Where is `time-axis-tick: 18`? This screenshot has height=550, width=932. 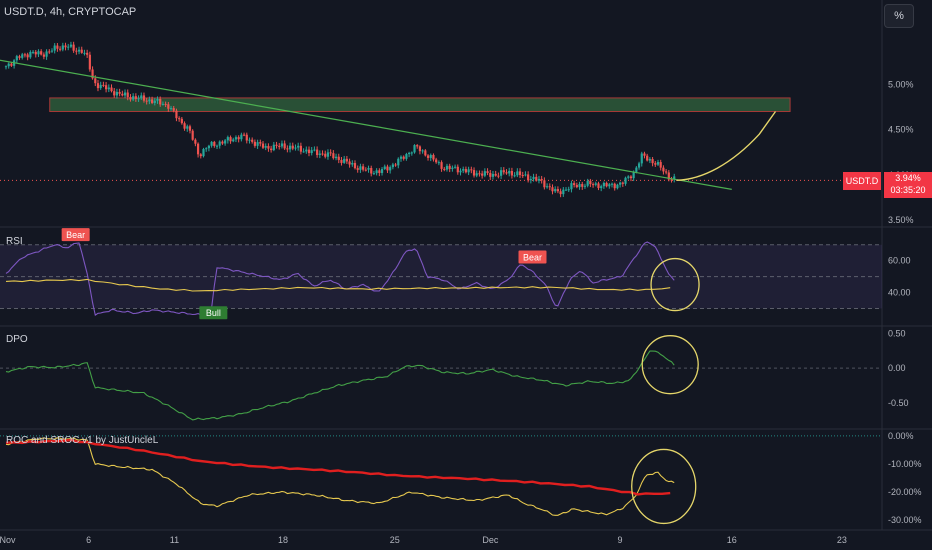
time-axis-tick: 18 is located at coordinates (283, 540).